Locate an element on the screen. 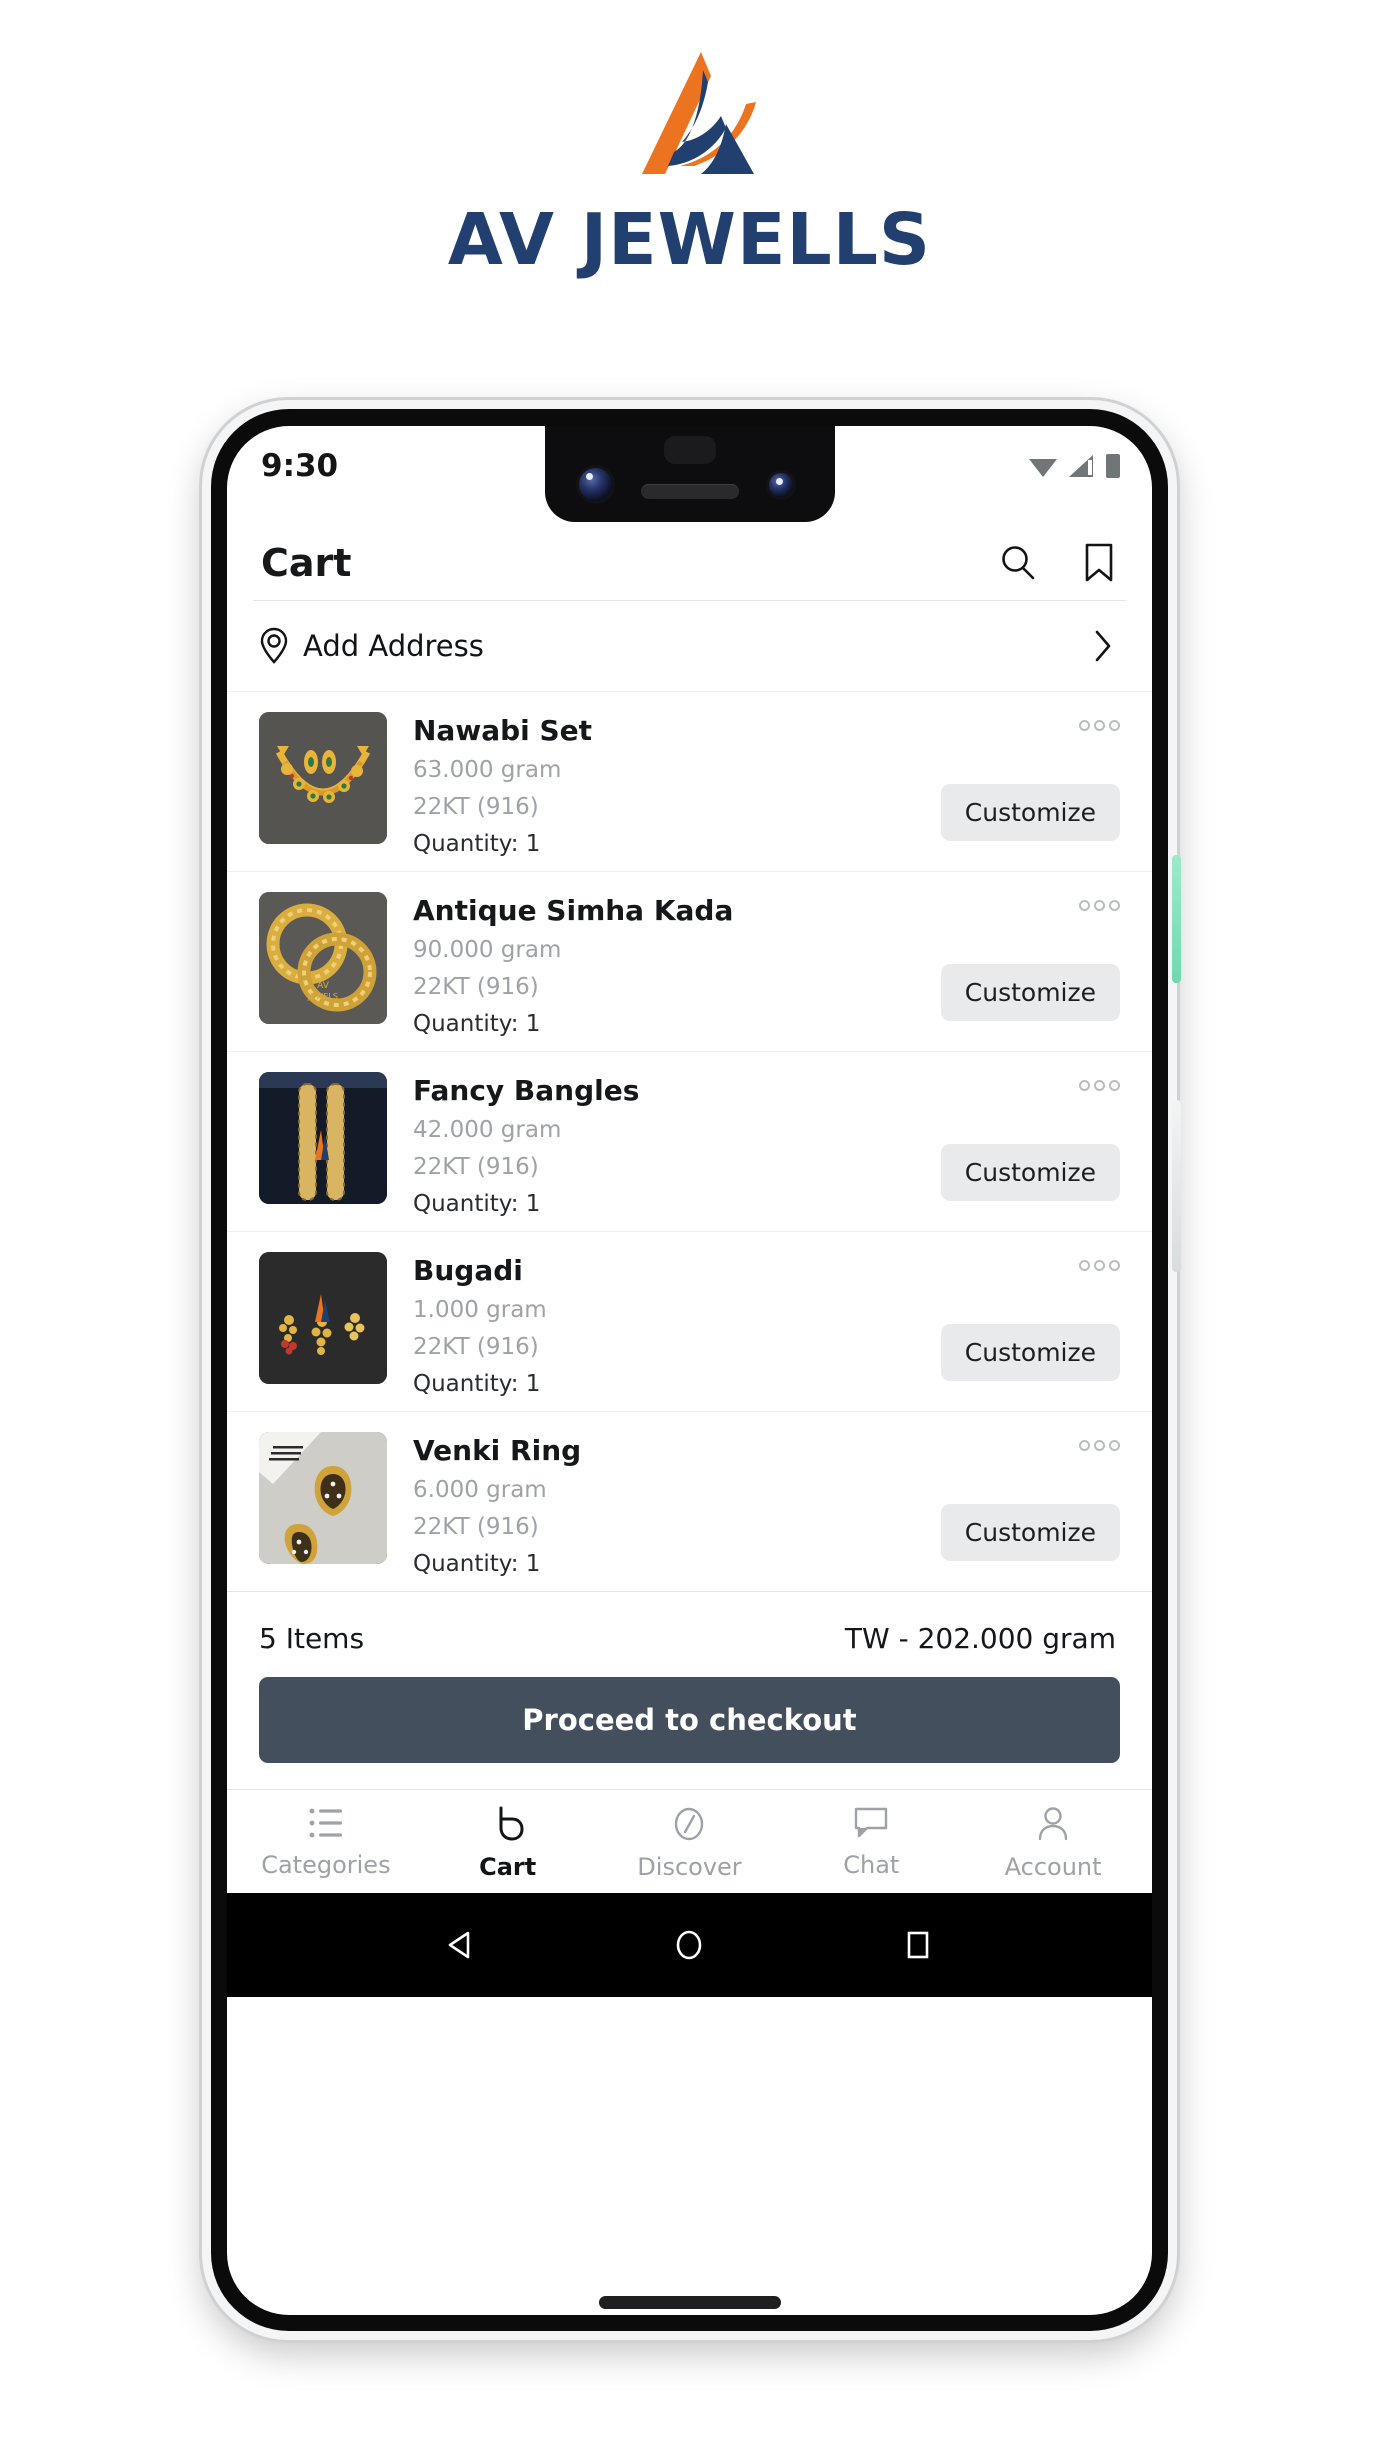 This screenshot has height=2446, width=1379. status-icon-group is located at coordinates (1075, 464).